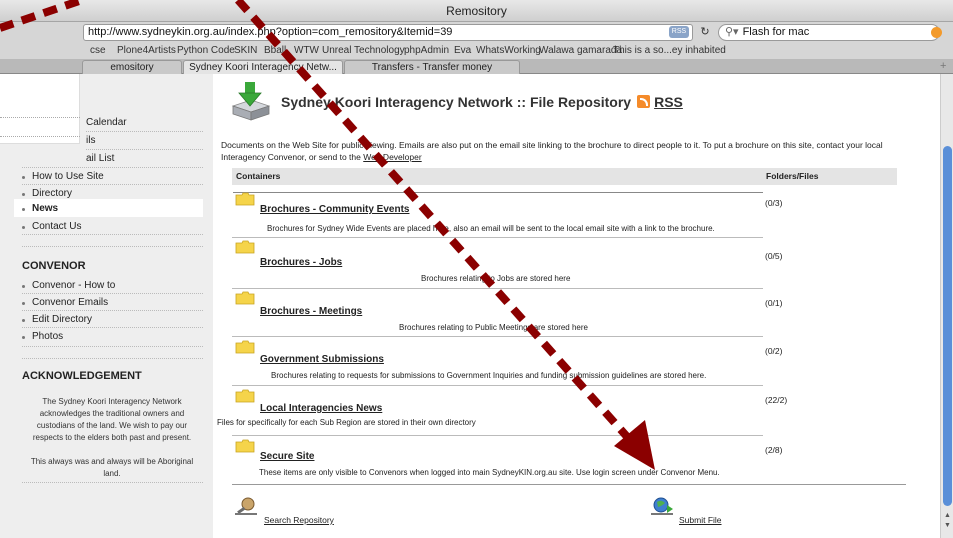  I want to click on rss-link: RSS, so click(668, 102).